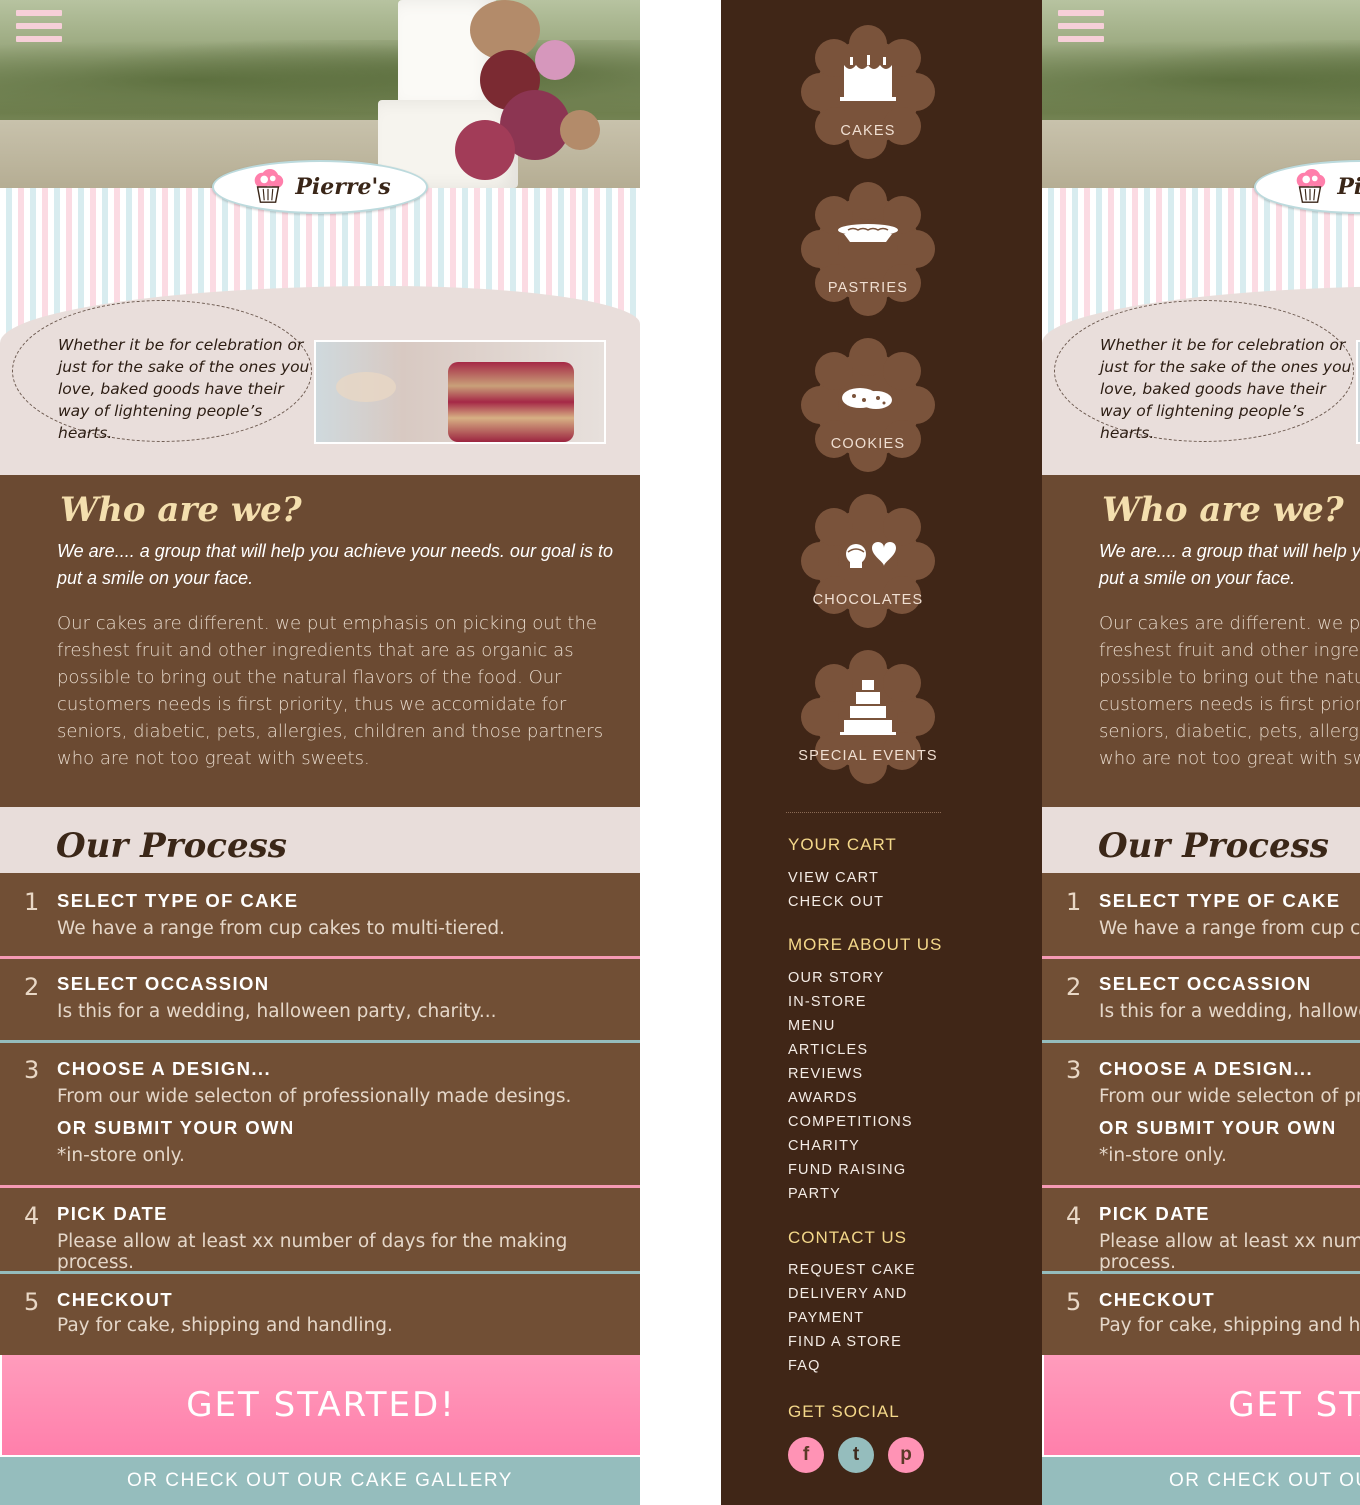 The height and width of the screenshot is (1505, 1360). Describe the element at coordinates (868, 233) in the screenshot. I see `pie-icon` at that location.